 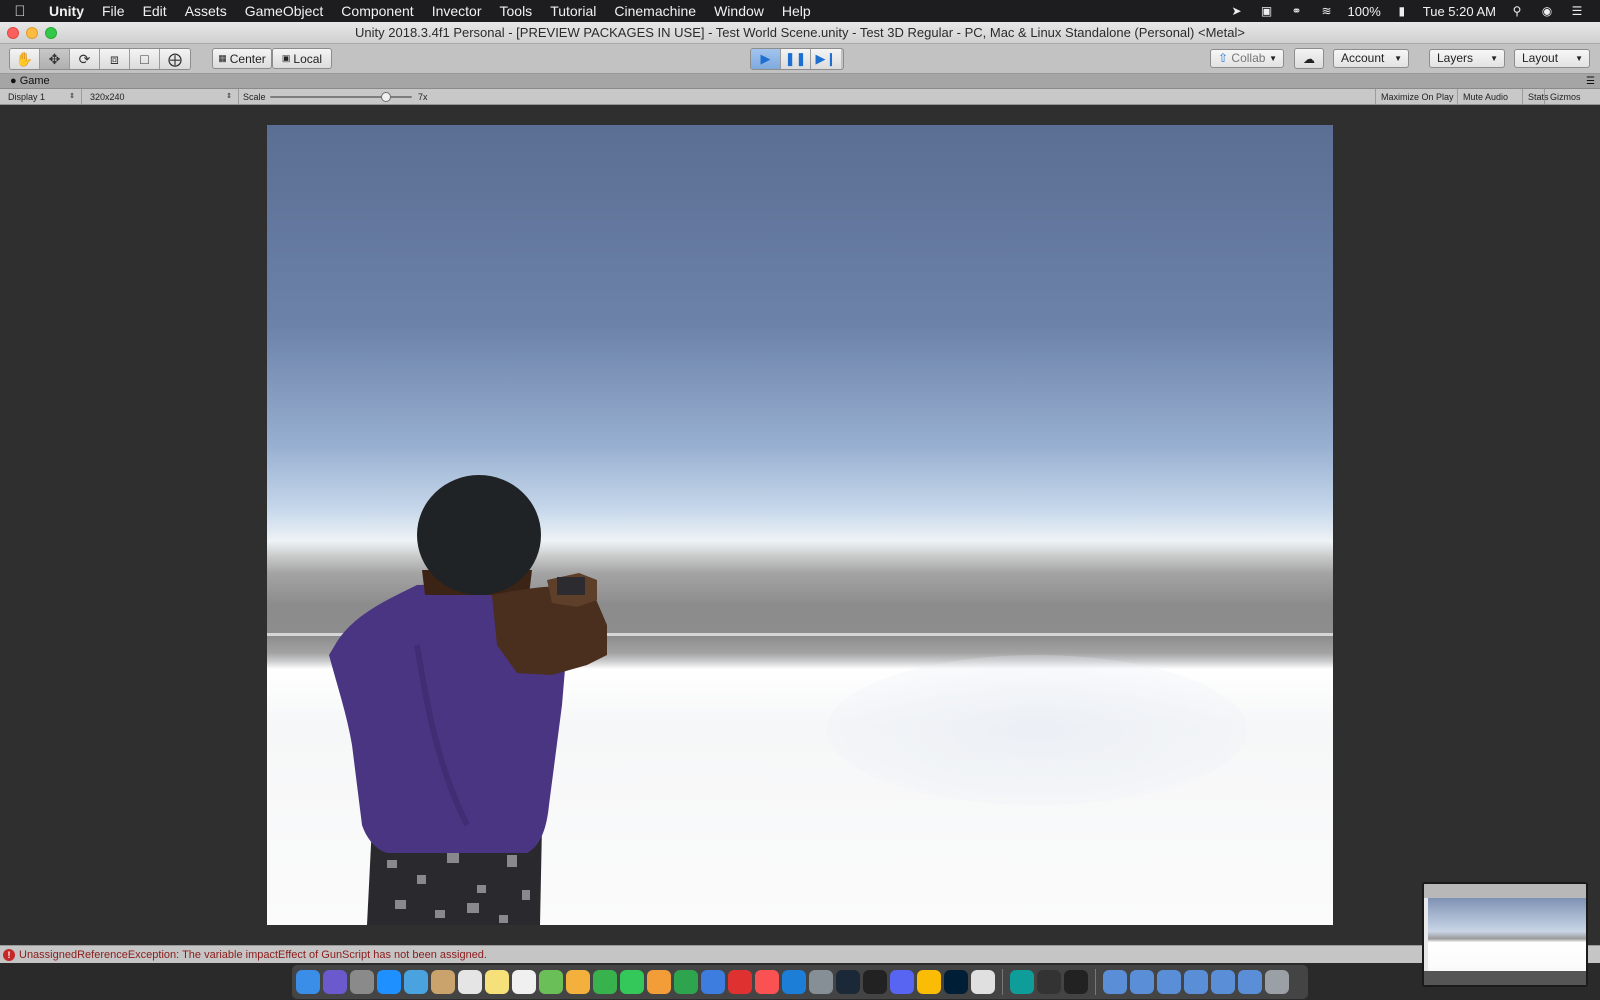 I want to click on collab-dropdown: ⇧ Collab ▼, so click(x=1247, y=58).